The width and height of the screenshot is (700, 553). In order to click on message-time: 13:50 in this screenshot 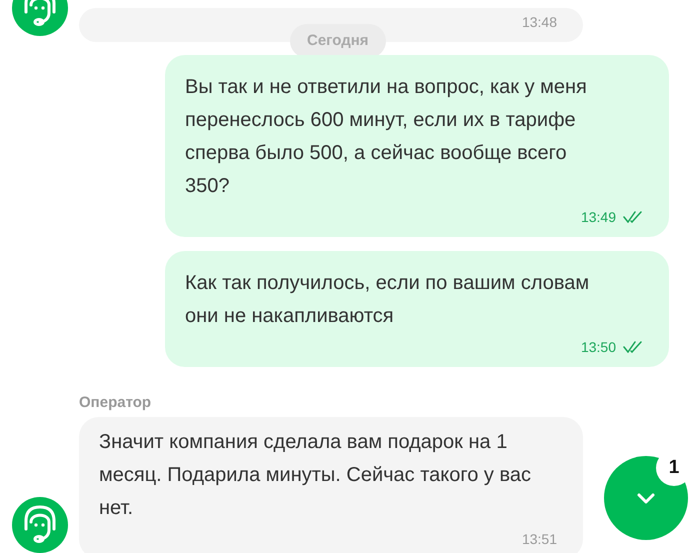, I will do `click(598, 347)`.